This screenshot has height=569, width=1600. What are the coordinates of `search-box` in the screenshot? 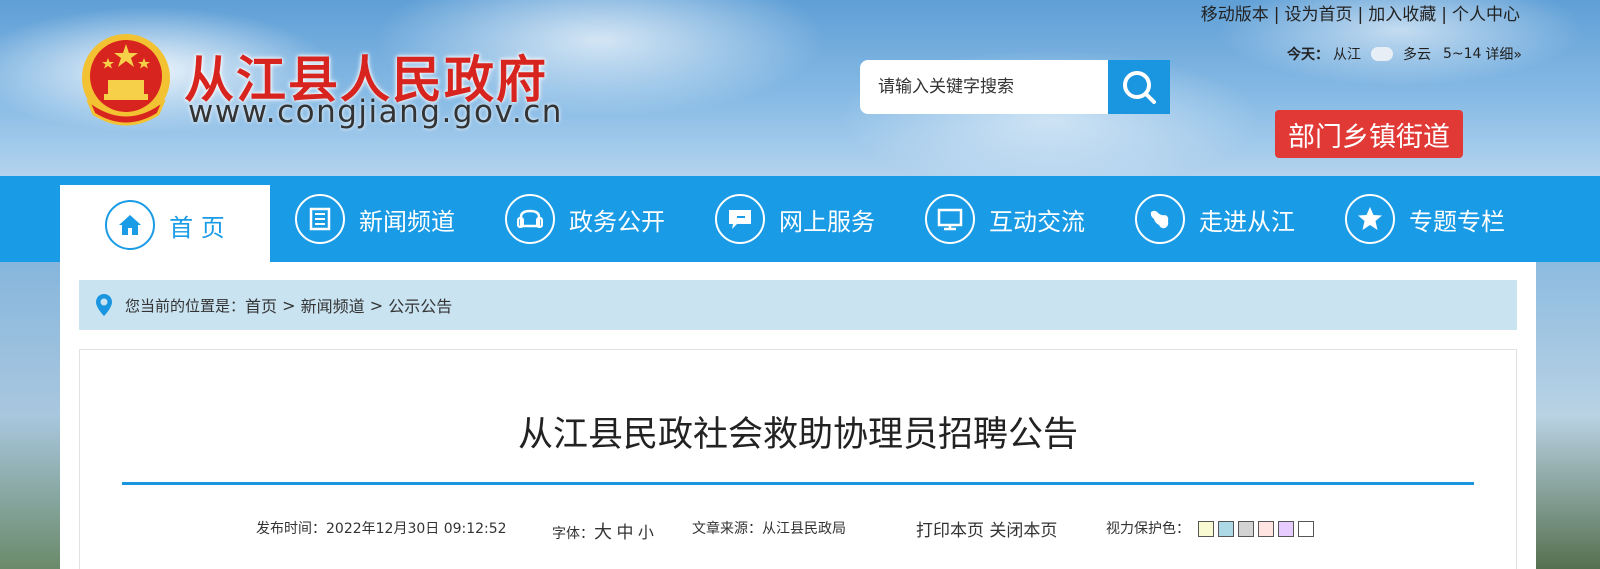 It's located at (1015, 87).